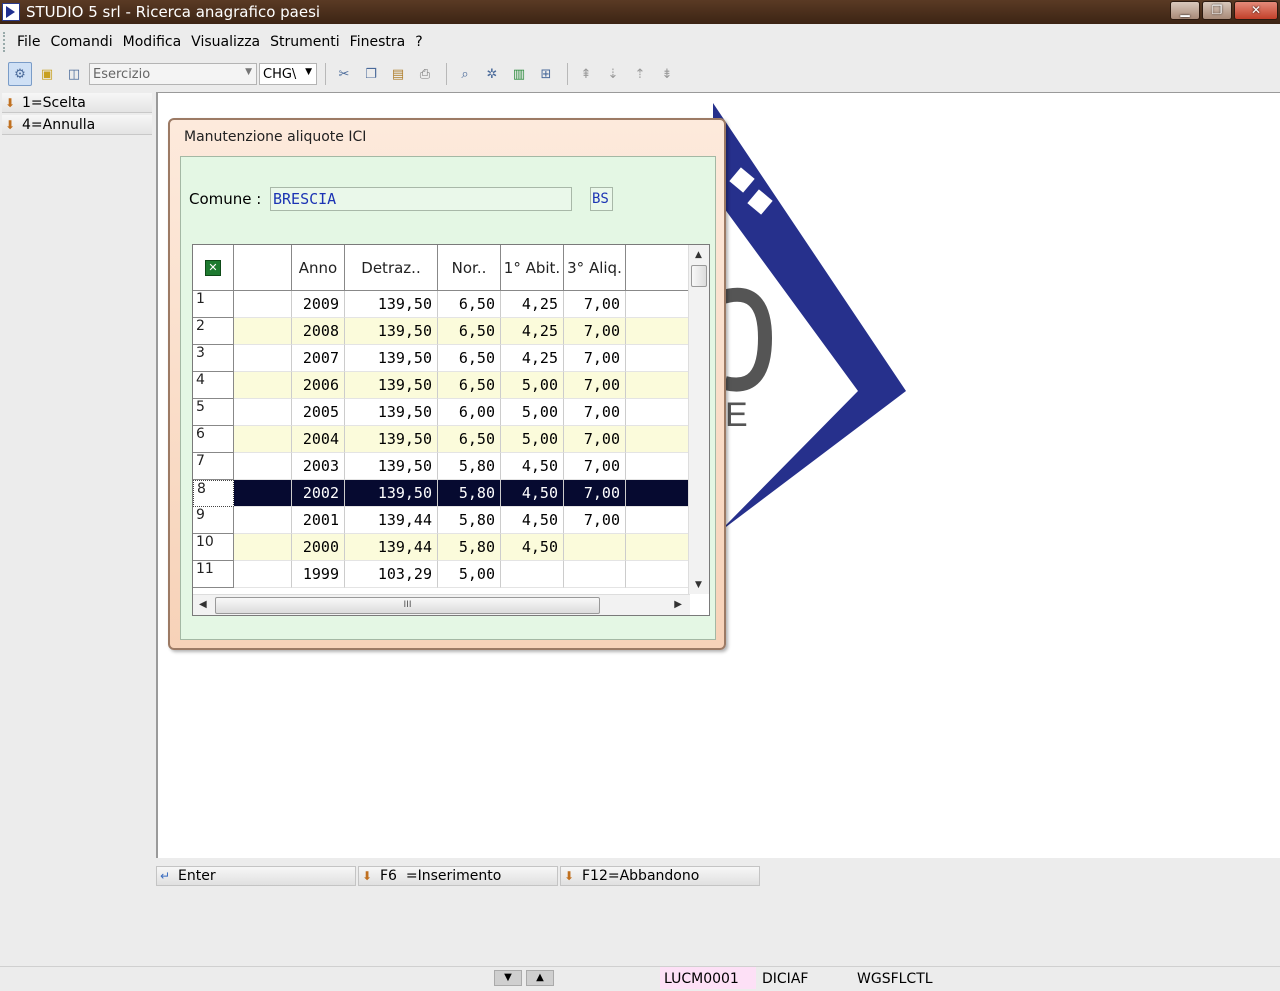 This screenshot has width=1280, height=991. What do you see at coordinates (391, 520) in the screenshot?
I see `table-cell: 139,44` at bounding box center [391, 520].